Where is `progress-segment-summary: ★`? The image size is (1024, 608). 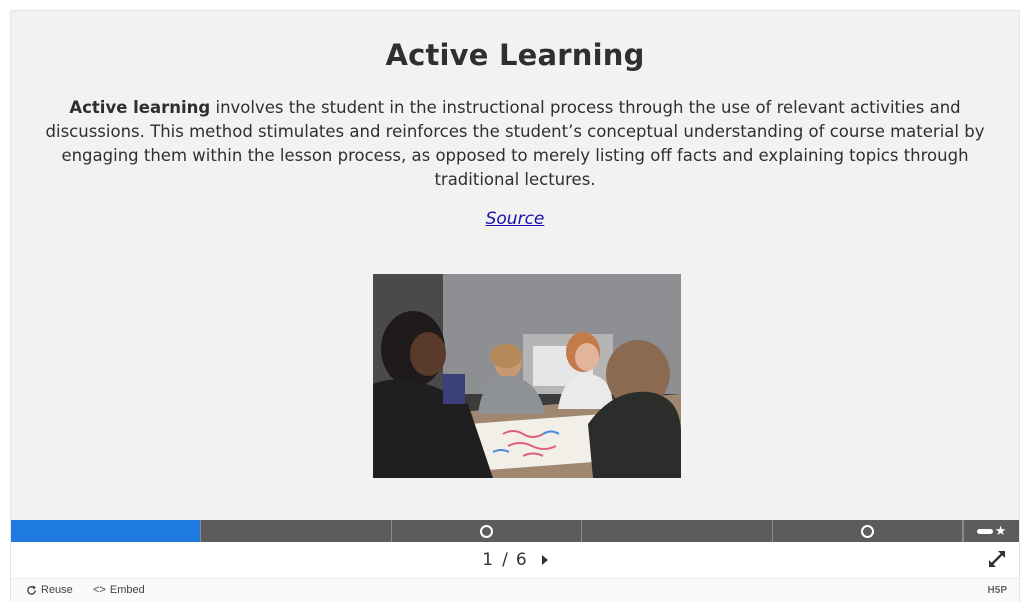 progress-segment-summary: ★ is located at coordinates (991, 531).